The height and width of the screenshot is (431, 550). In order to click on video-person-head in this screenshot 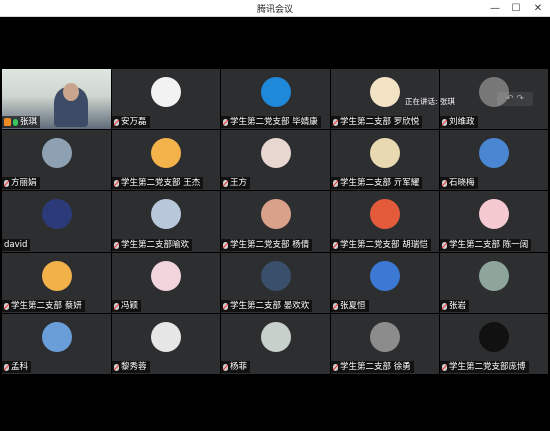, I will do `click(71, 92)`.